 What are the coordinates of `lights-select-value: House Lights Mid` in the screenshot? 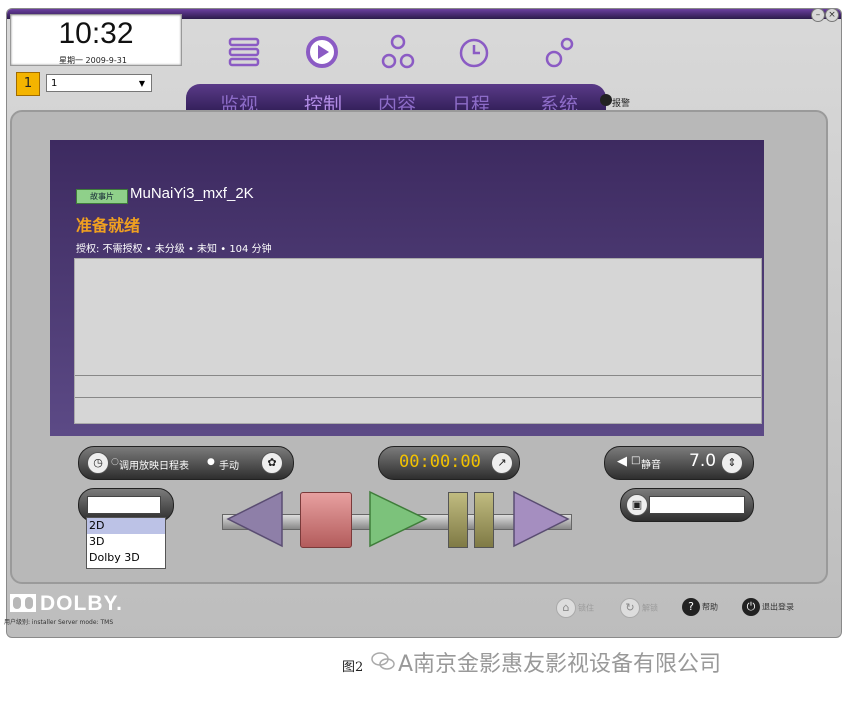 It's located at (684, 506).